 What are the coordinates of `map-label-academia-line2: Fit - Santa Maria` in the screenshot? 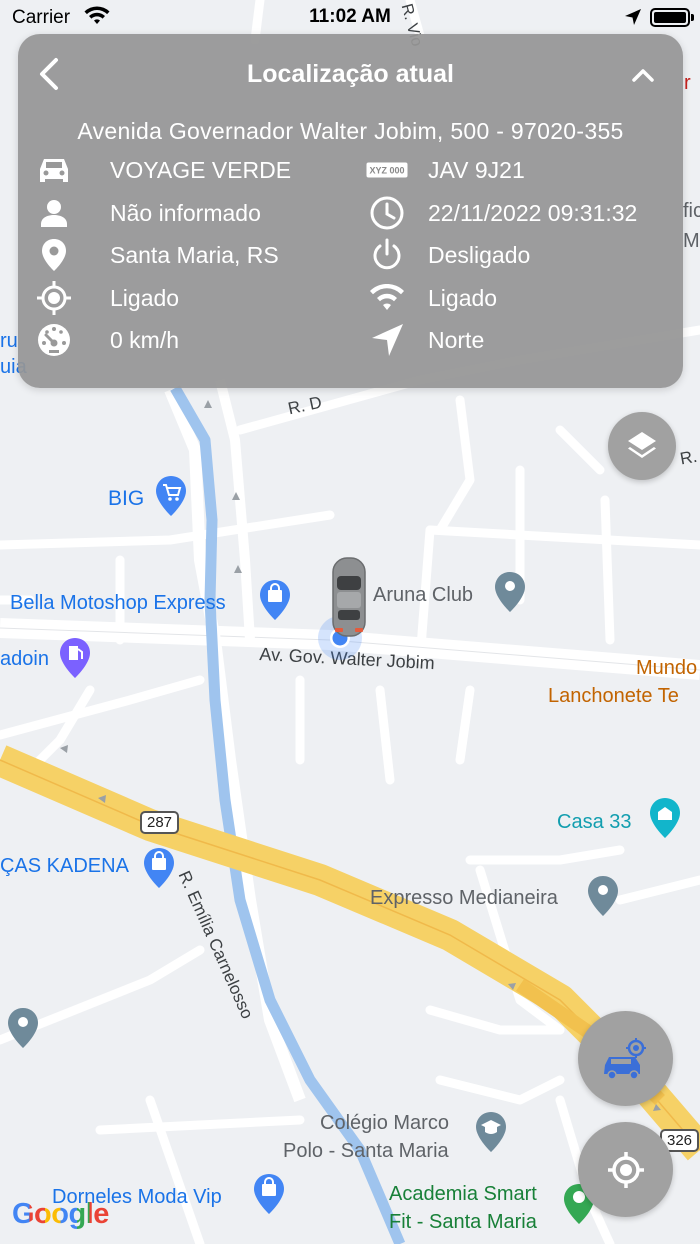 It's located at (463, 1222).